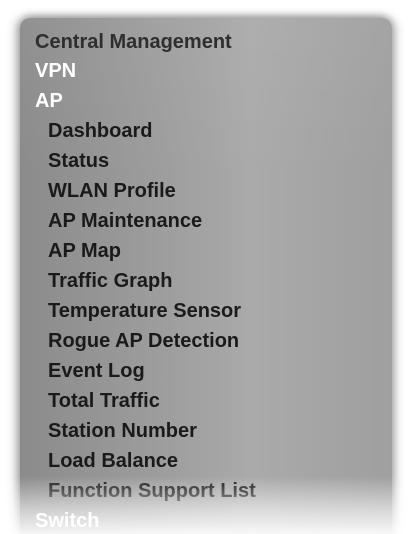 The height and width of the screenshot is (534, 409). I want to click on submenu-item-label: AP Map, so click(84, 251).